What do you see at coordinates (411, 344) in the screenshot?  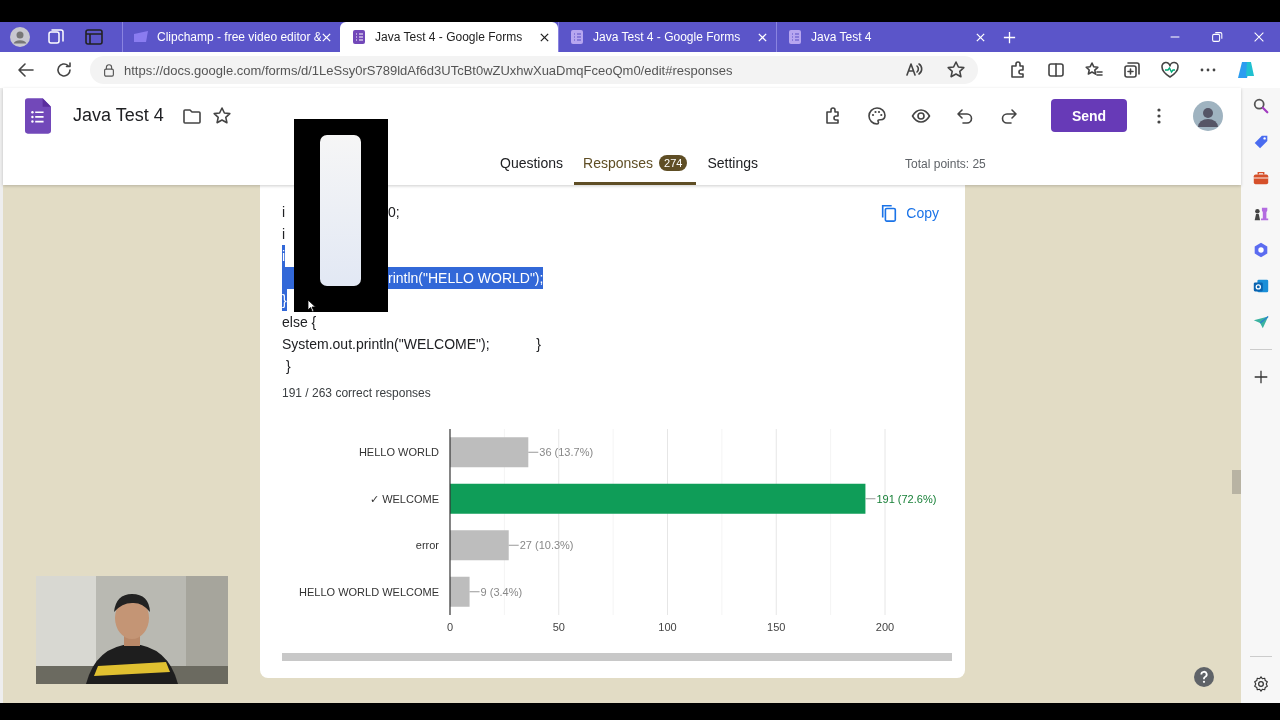 I see `code-text: System.out.println("WELCOME"); }` at bounding box center [411, 344].